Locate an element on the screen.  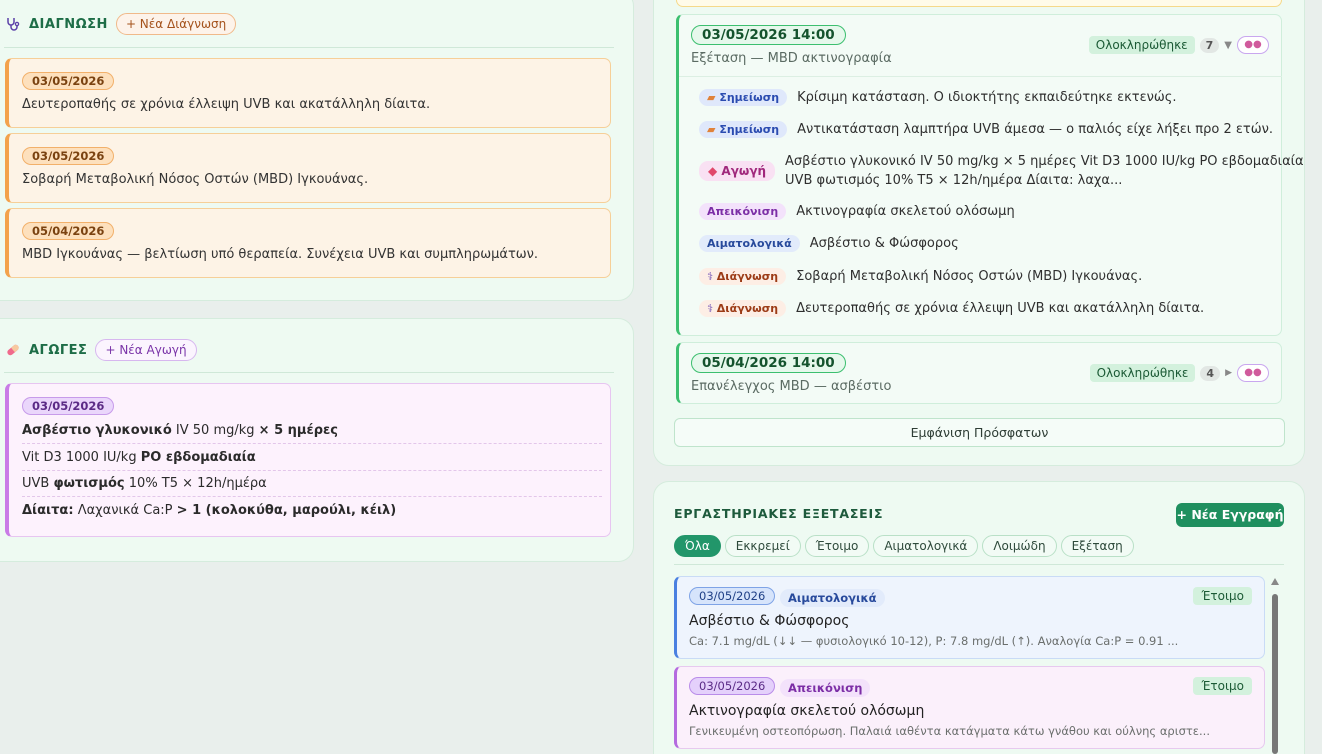
visit-controls: Ολοκληρώθηκε 7 ▼ ●● is located at coordinates (1178, 45).